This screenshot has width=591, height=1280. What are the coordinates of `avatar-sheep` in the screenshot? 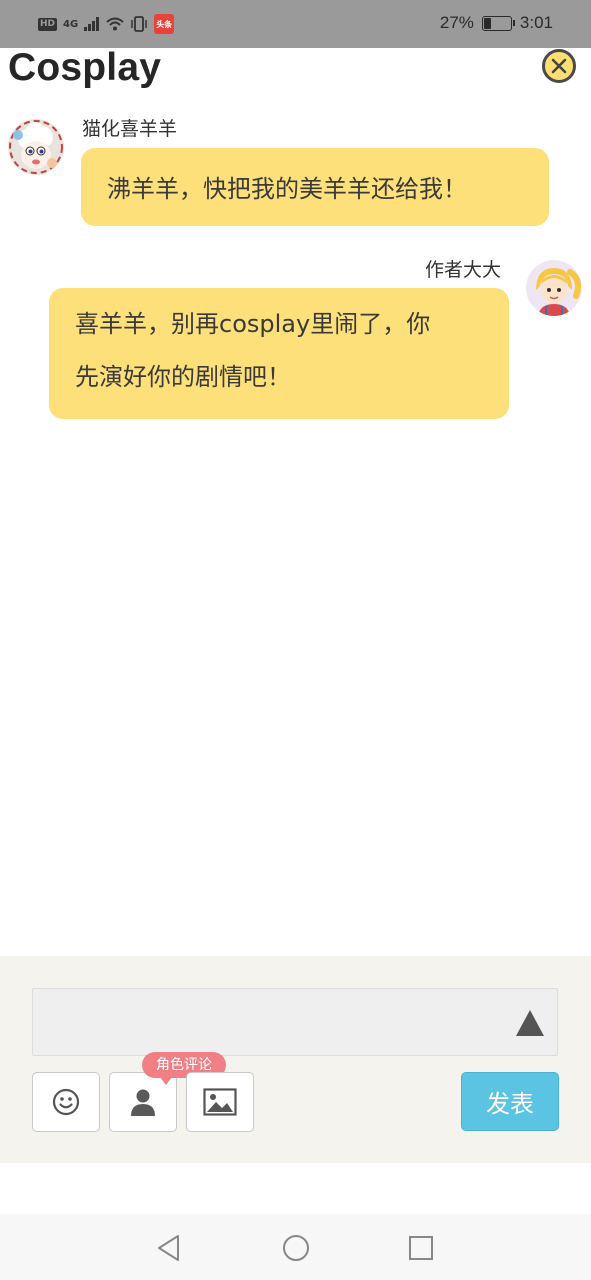 It's located at (36, 147).